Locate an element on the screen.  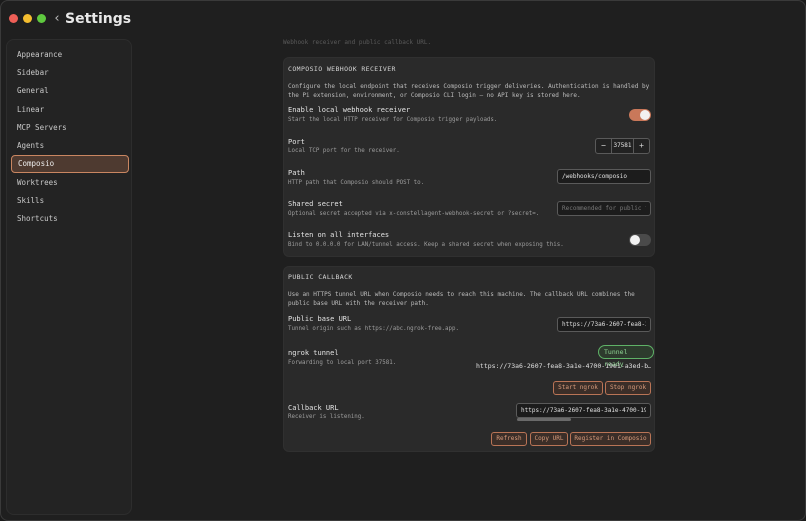
sidebar-item-general: General is located at coordinates (70, 91).